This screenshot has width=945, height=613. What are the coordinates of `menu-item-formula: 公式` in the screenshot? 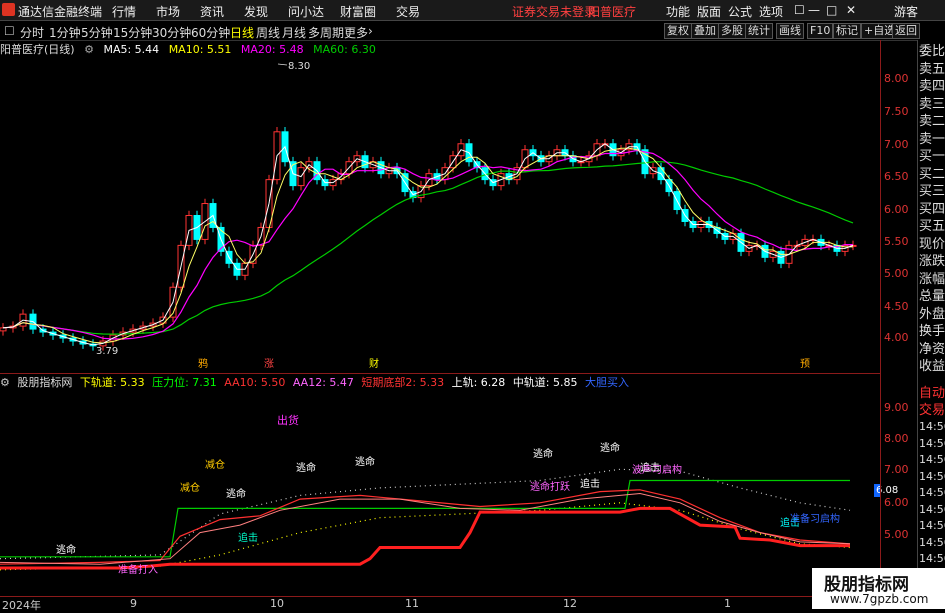 It's located at (740, 11).